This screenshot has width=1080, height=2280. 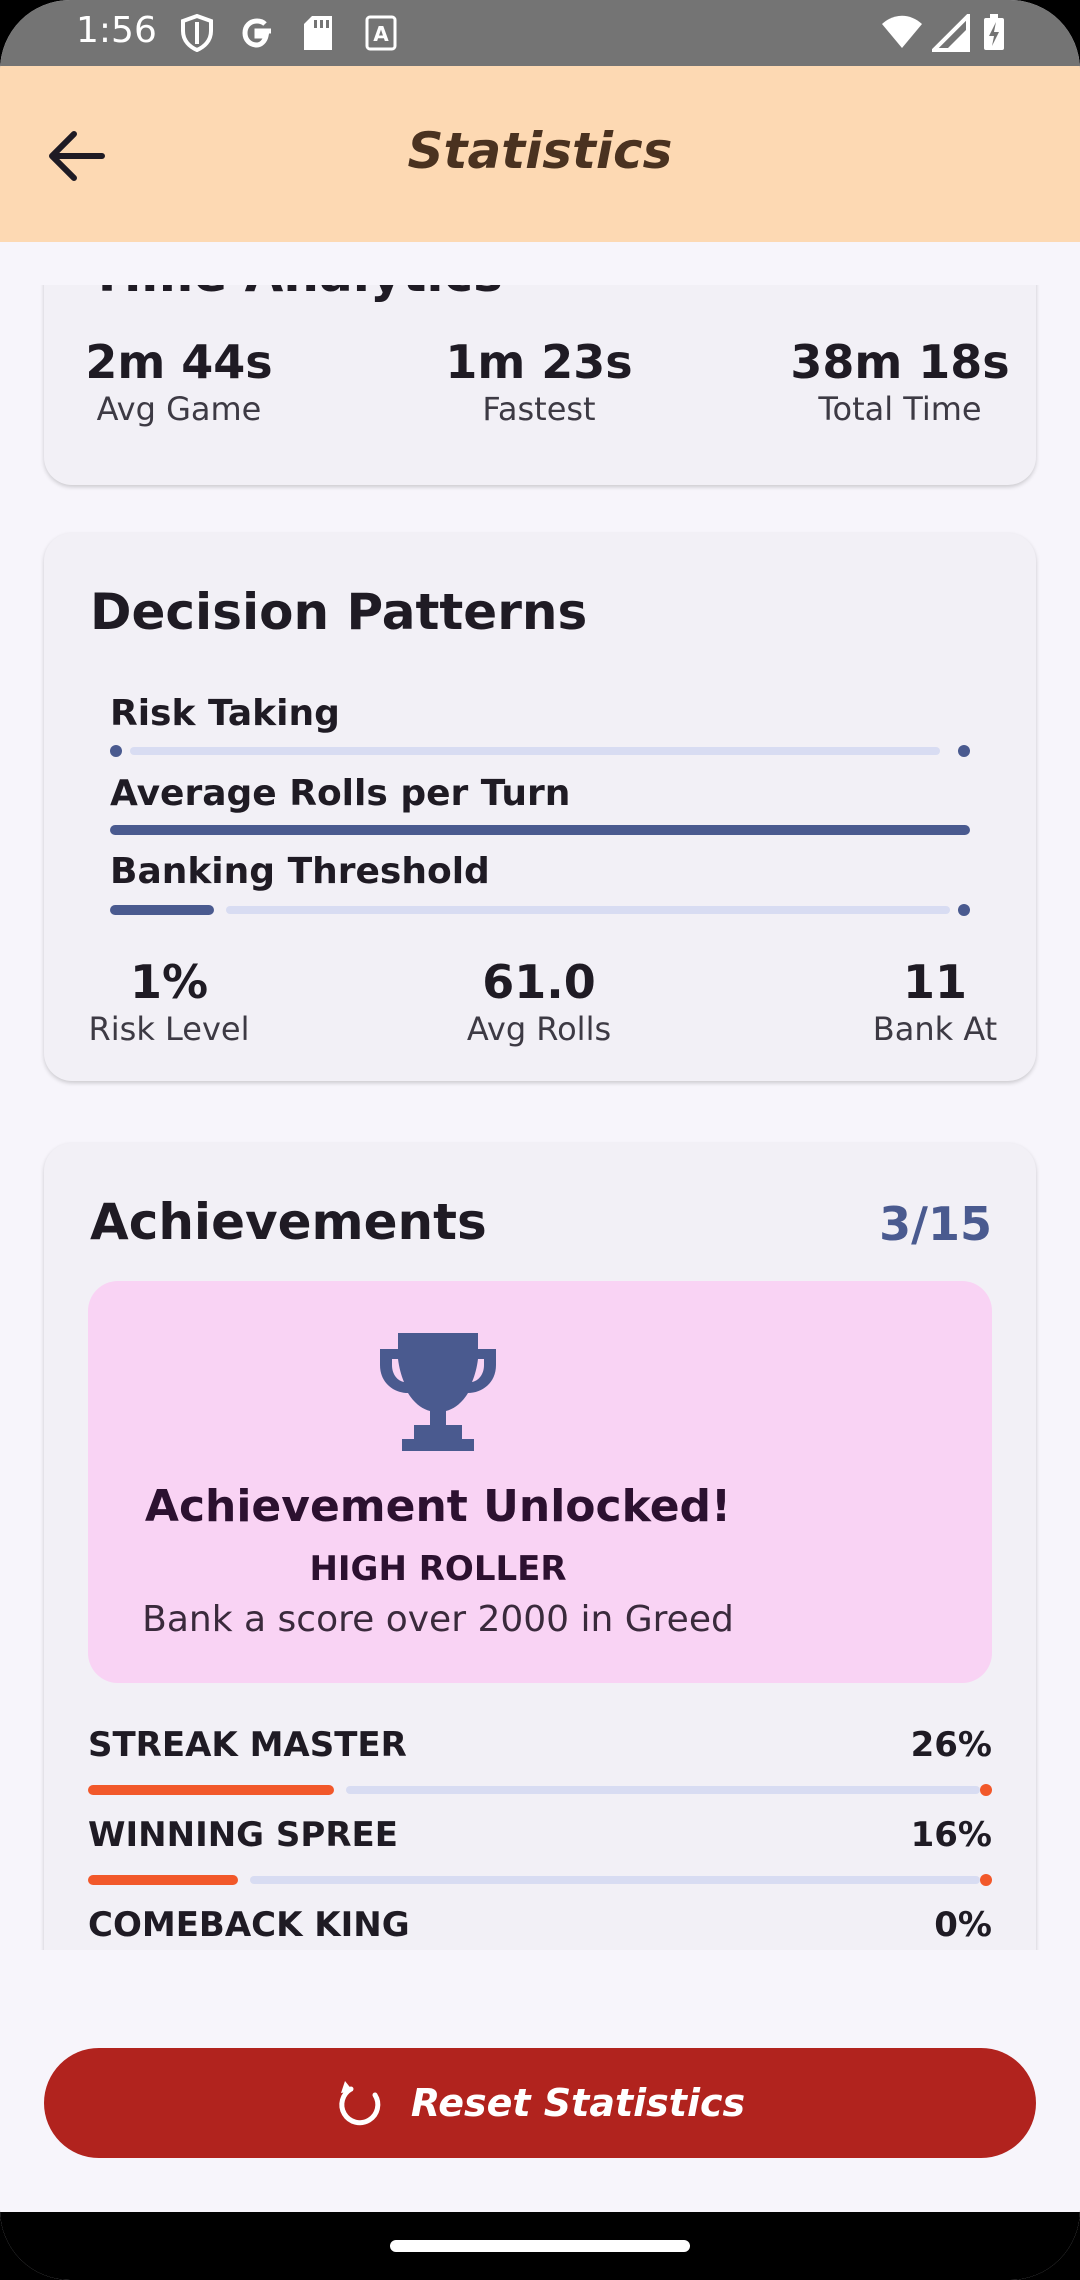 I want to click on svg-text: A, so click(x=381, y=34).